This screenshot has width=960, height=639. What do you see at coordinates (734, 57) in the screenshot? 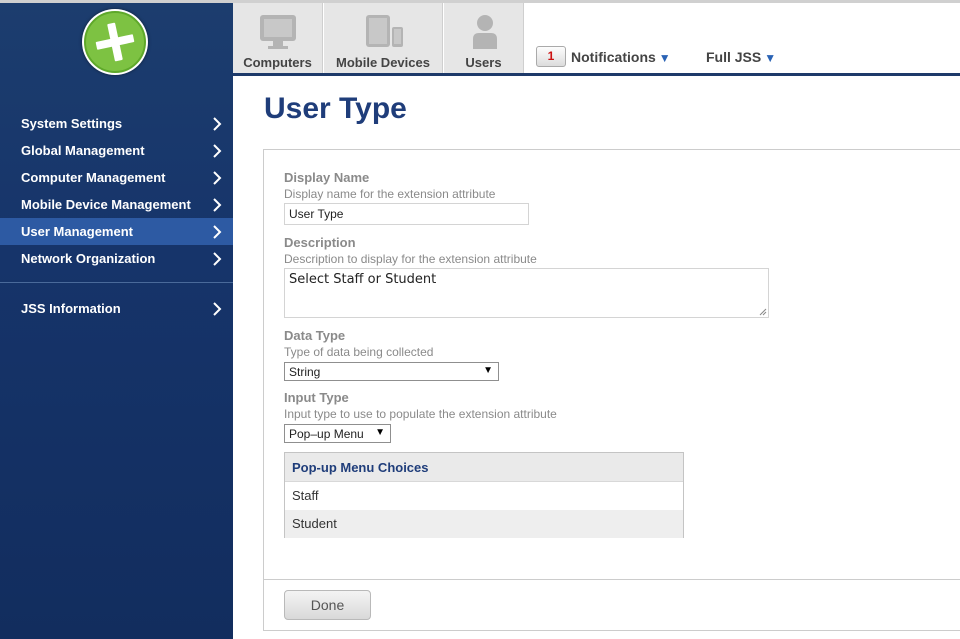
I see `full-jss-label: Full JSS` at bounding box center [734, 57].